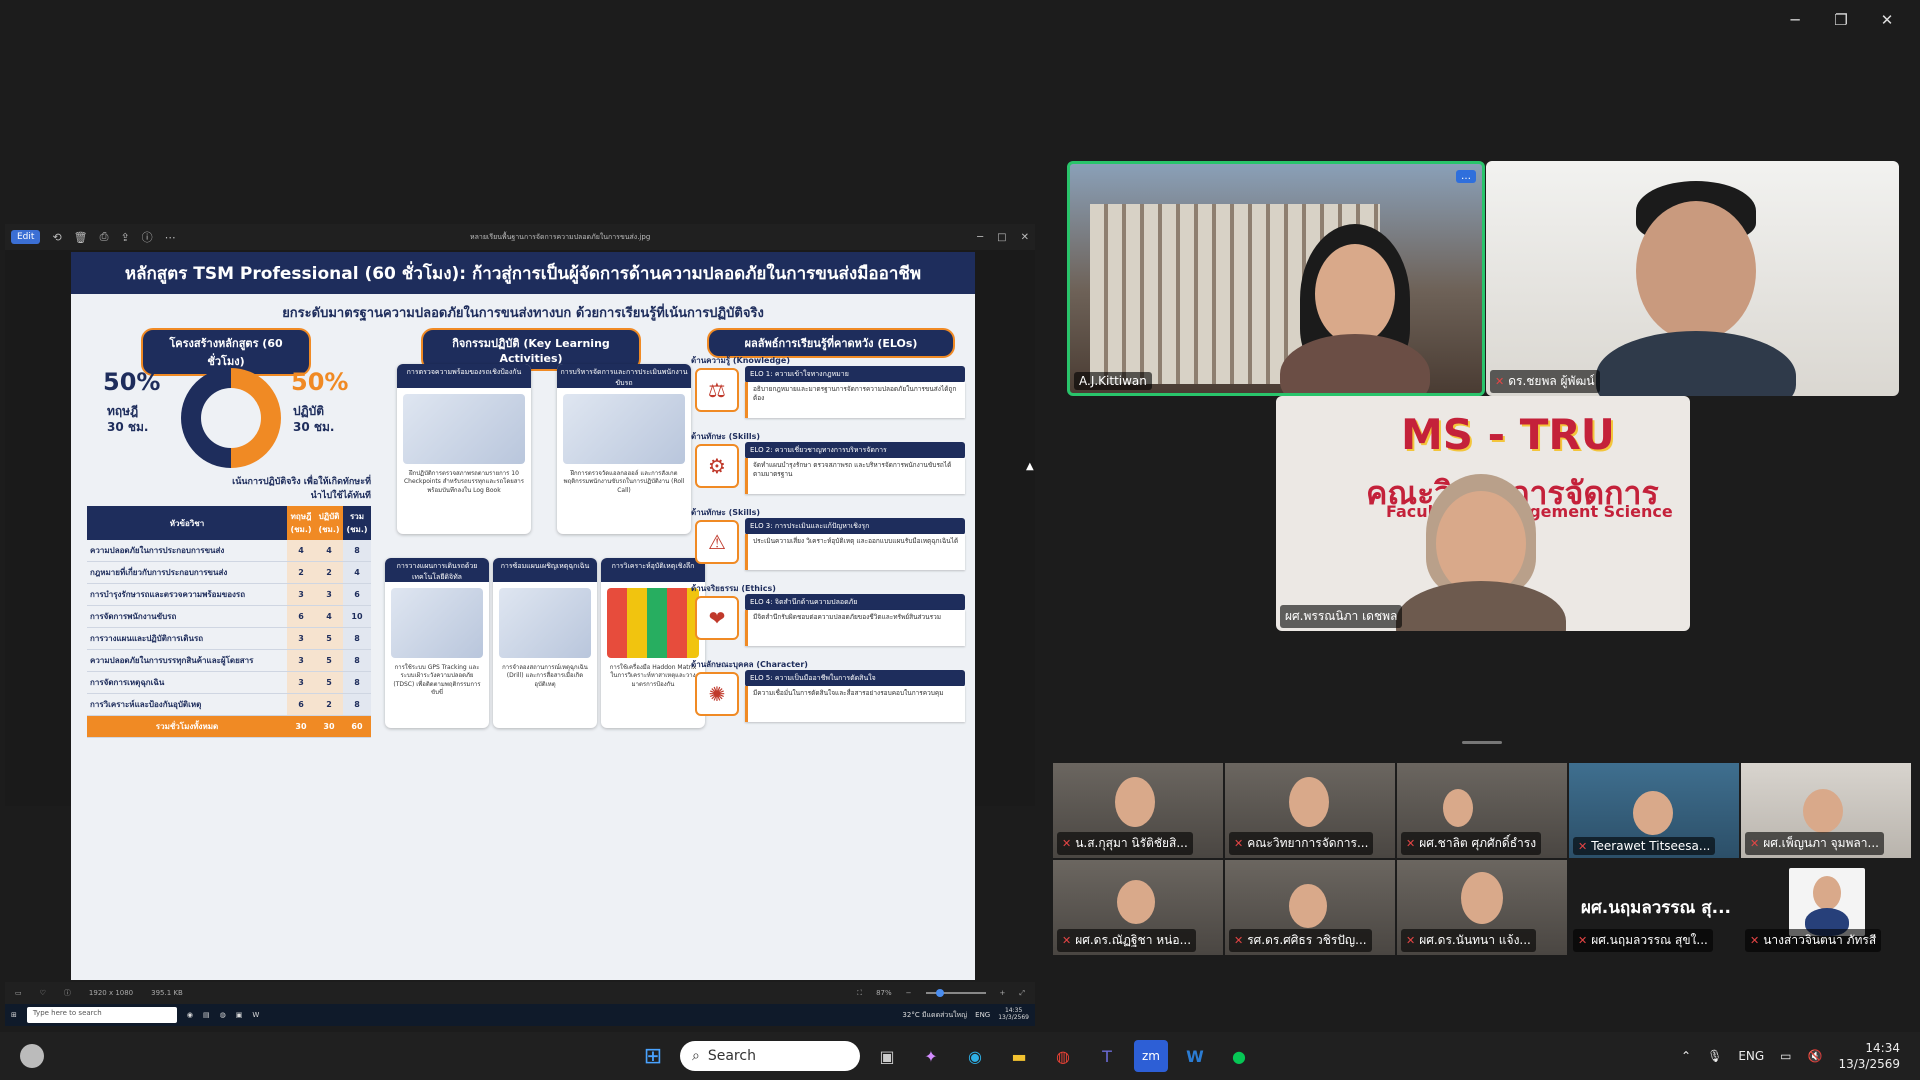 The width and height of the screenshot is (1920, 1080). I want to click on row-total: 10, so click(357, 616).